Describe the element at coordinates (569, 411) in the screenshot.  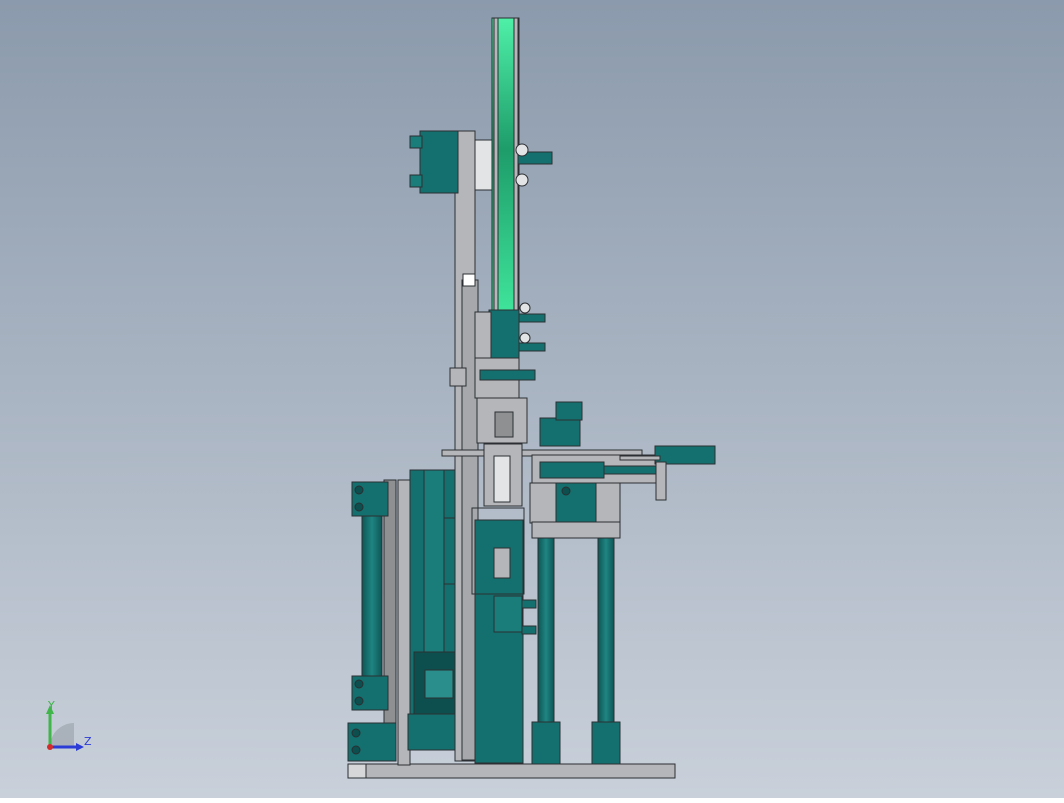
I see `carriage-small-knob` at that location.